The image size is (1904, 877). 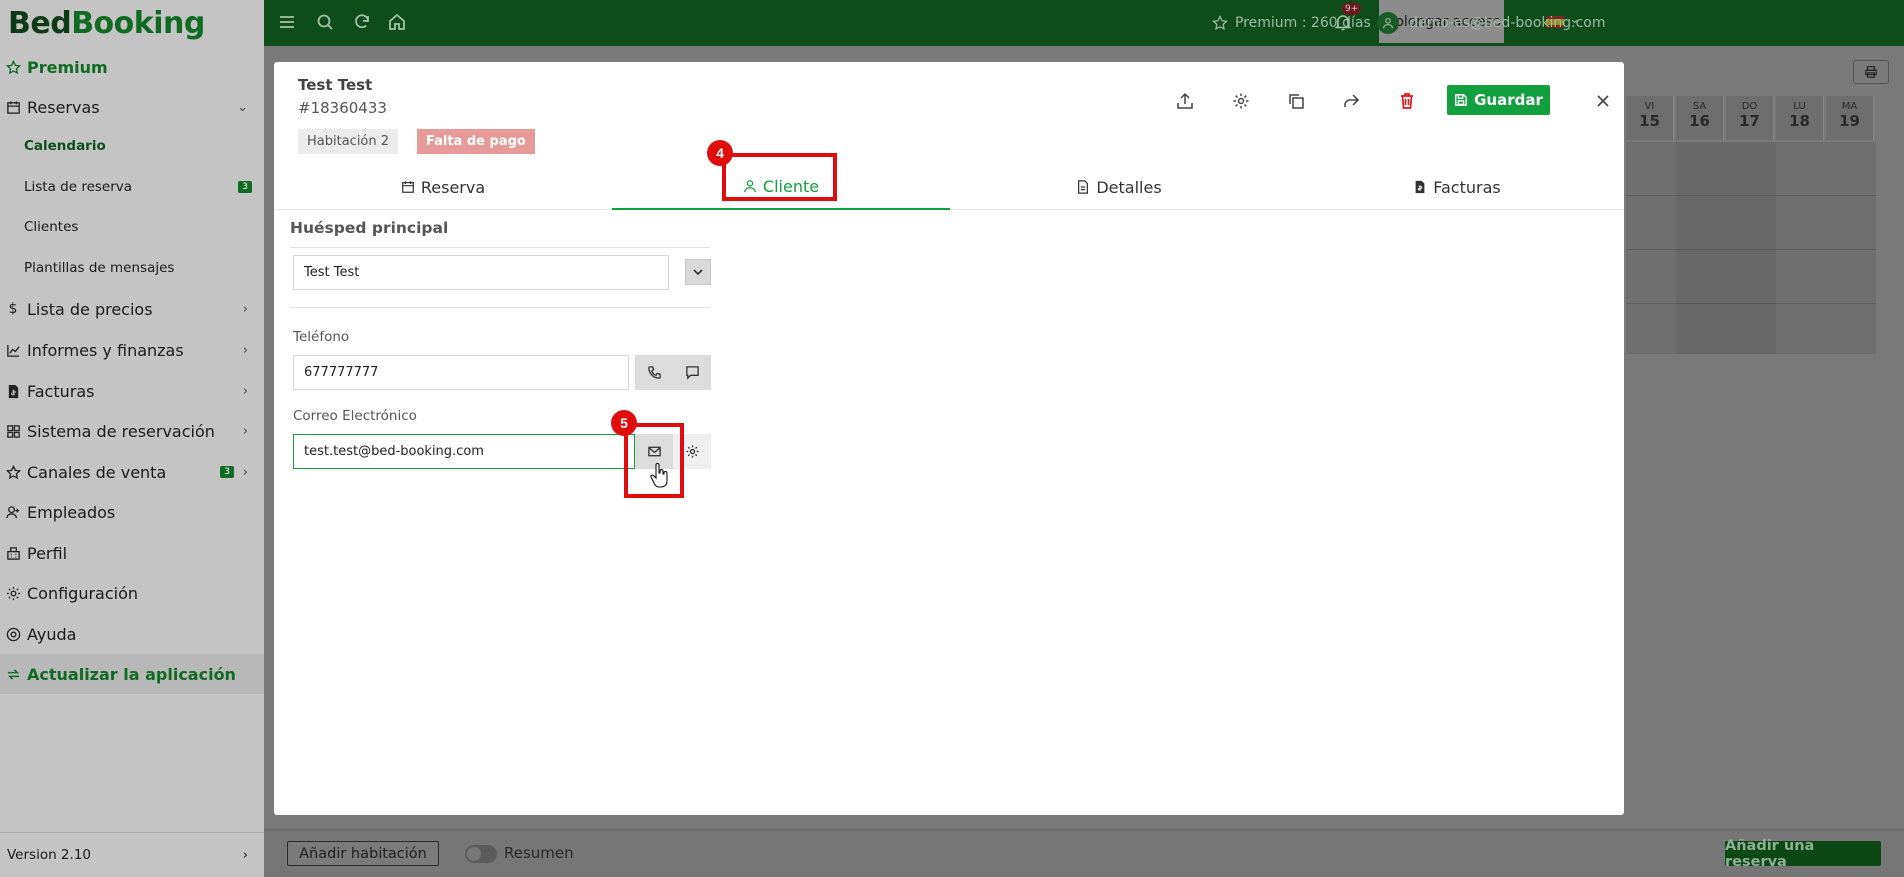 I want to click on document-icon, so click(x=1083, y=187).